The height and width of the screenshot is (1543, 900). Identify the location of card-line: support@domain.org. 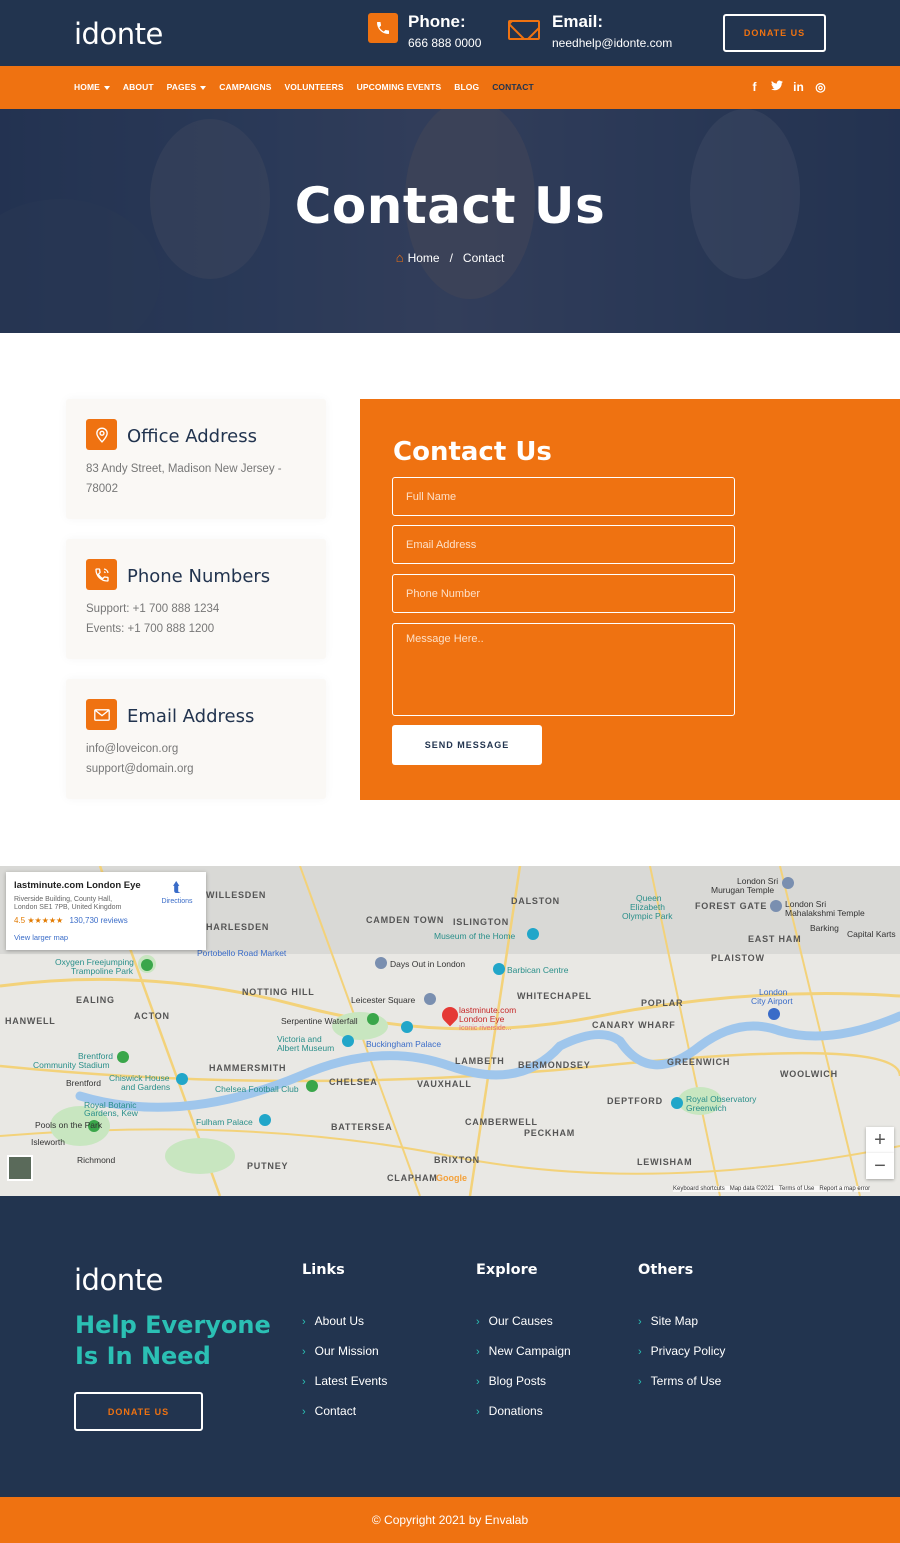
(140, 769).